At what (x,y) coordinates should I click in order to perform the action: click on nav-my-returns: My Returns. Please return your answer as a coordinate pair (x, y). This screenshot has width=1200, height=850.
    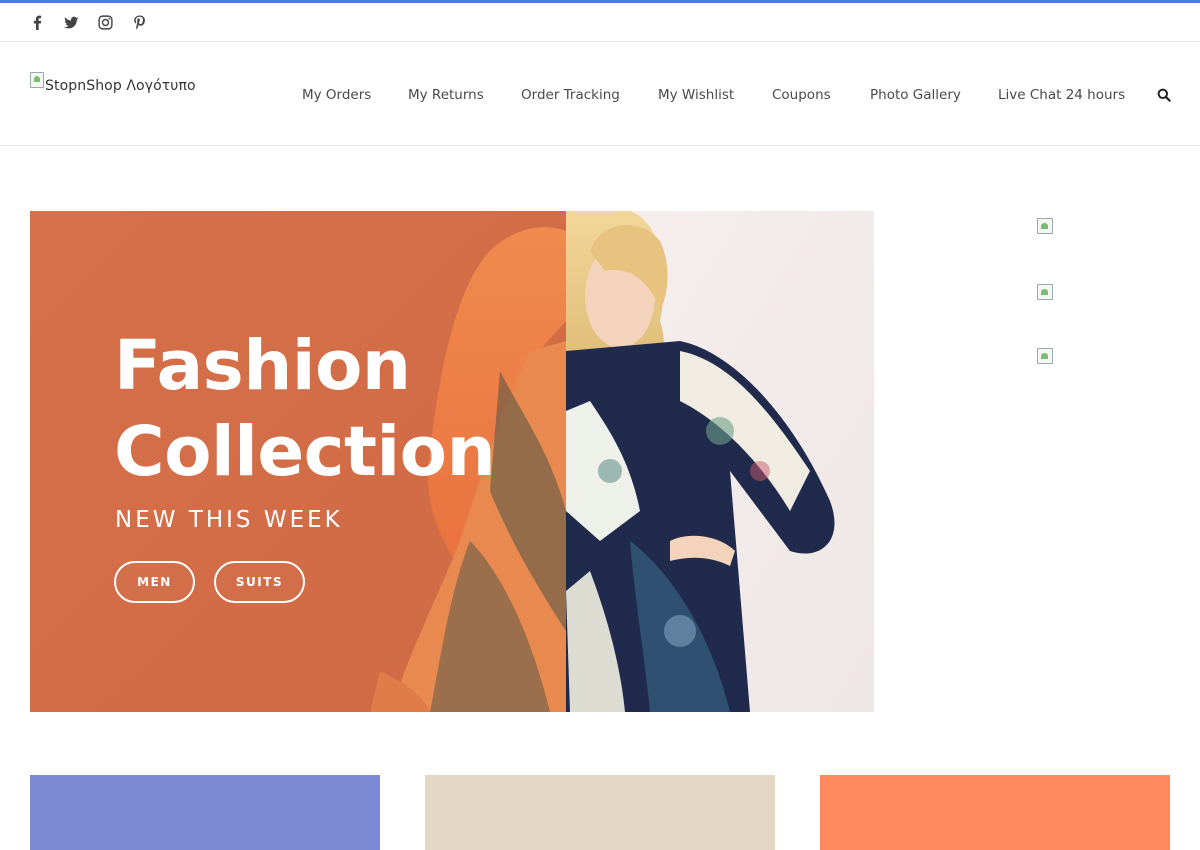
    Looking at the image, I should click on (446, 95).